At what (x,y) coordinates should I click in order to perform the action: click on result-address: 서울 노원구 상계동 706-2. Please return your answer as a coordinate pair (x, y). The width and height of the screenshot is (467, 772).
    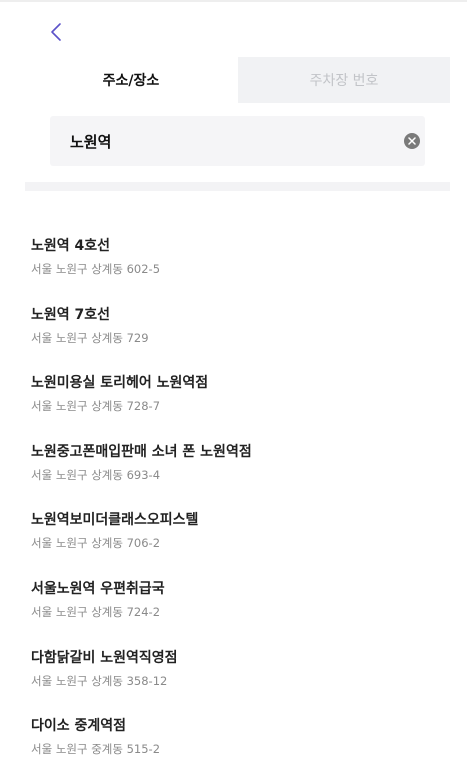
    Looking at the image, I should click on (96, 543).